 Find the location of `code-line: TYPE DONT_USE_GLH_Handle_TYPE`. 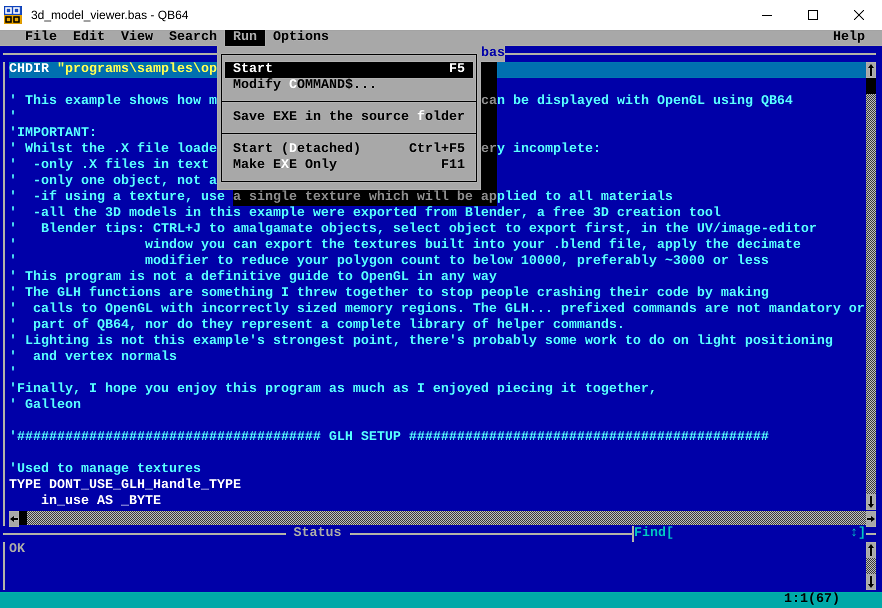

code-line: TYPE DONT_USE_GLH_Handle_TYPE is located at coordinates (125, 486).